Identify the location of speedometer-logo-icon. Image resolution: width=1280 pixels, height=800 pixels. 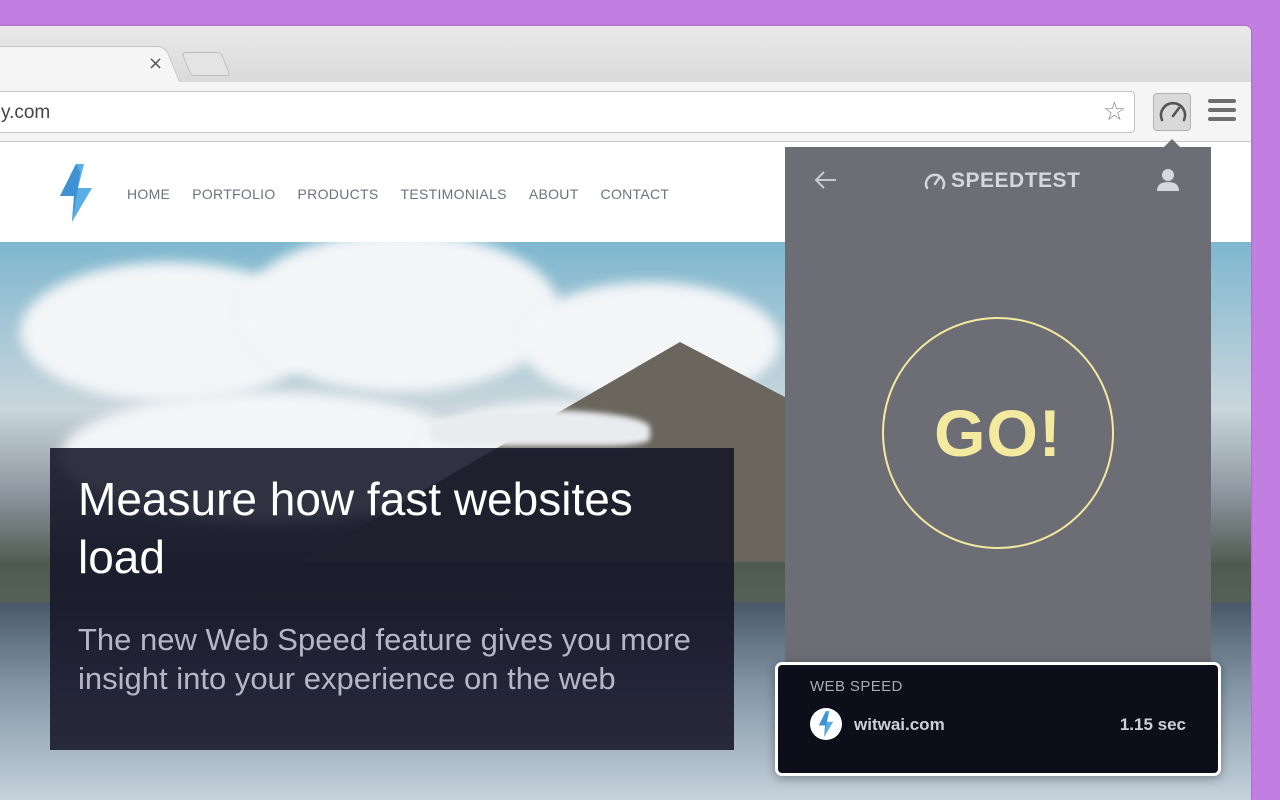
(935, 181).